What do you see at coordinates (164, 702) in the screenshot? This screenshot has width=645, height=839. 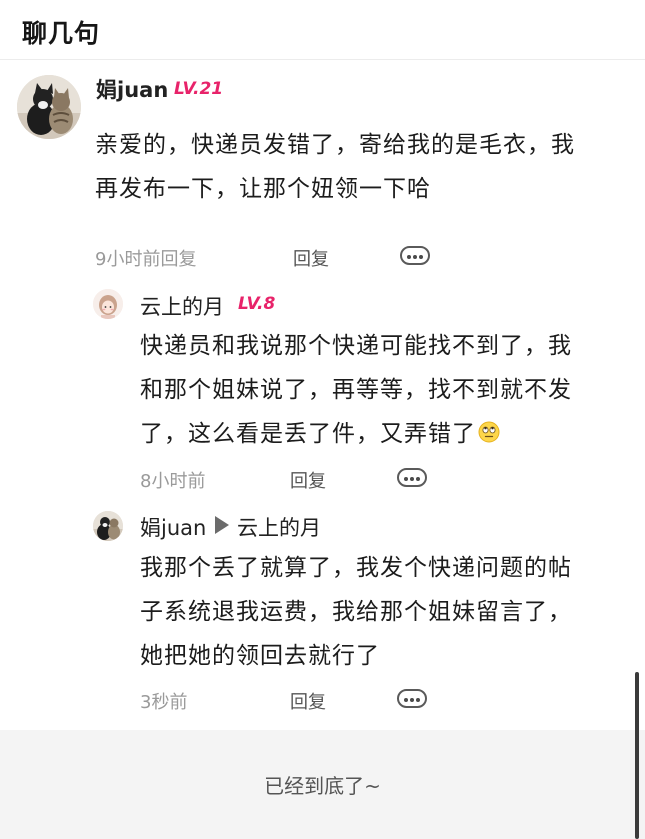 I see `comment-time: 3秒前` at bounding box center [164, 702].